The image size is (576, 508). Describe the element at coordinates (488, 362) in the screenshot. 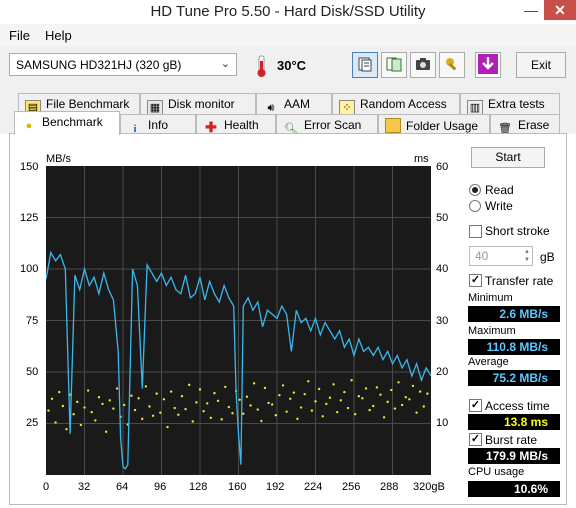

I see `average-label: Average` at that location.